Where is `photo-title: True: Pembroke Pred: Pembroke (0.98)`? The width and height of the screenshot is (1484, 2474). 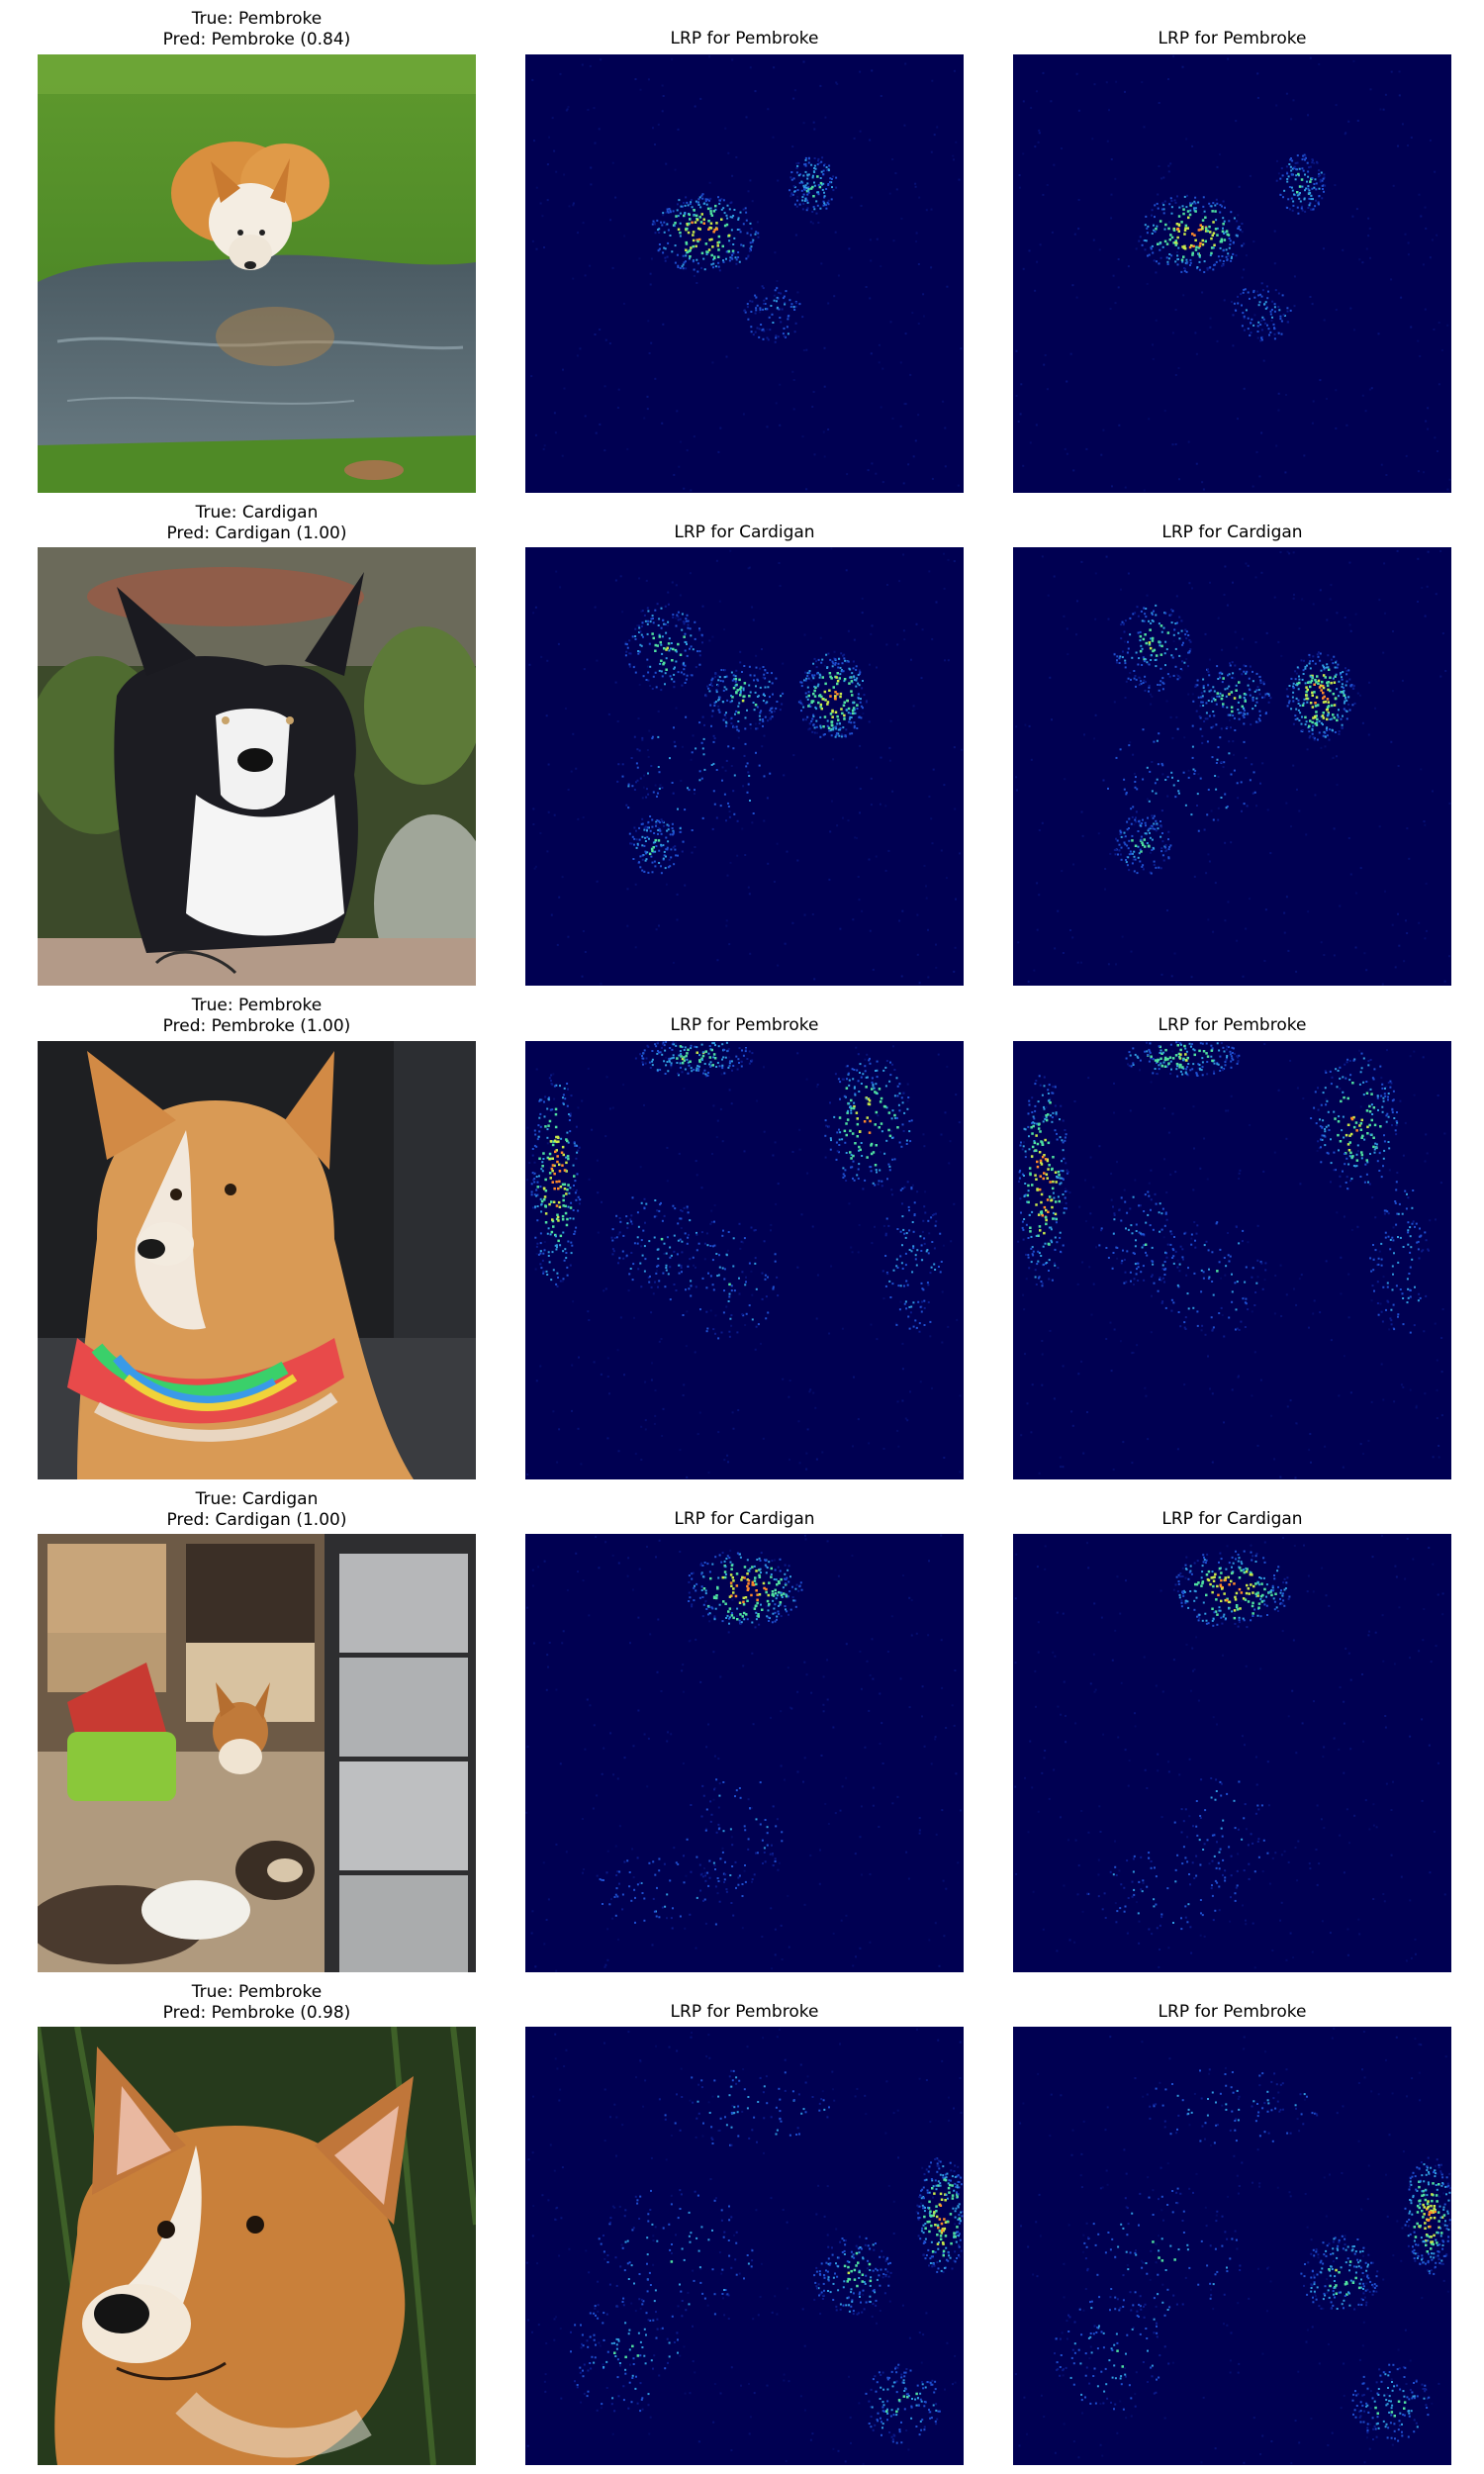
photo-title: True: Pembroke Pred: Pembroke (0.98) is located at coordinates (257, 2003).